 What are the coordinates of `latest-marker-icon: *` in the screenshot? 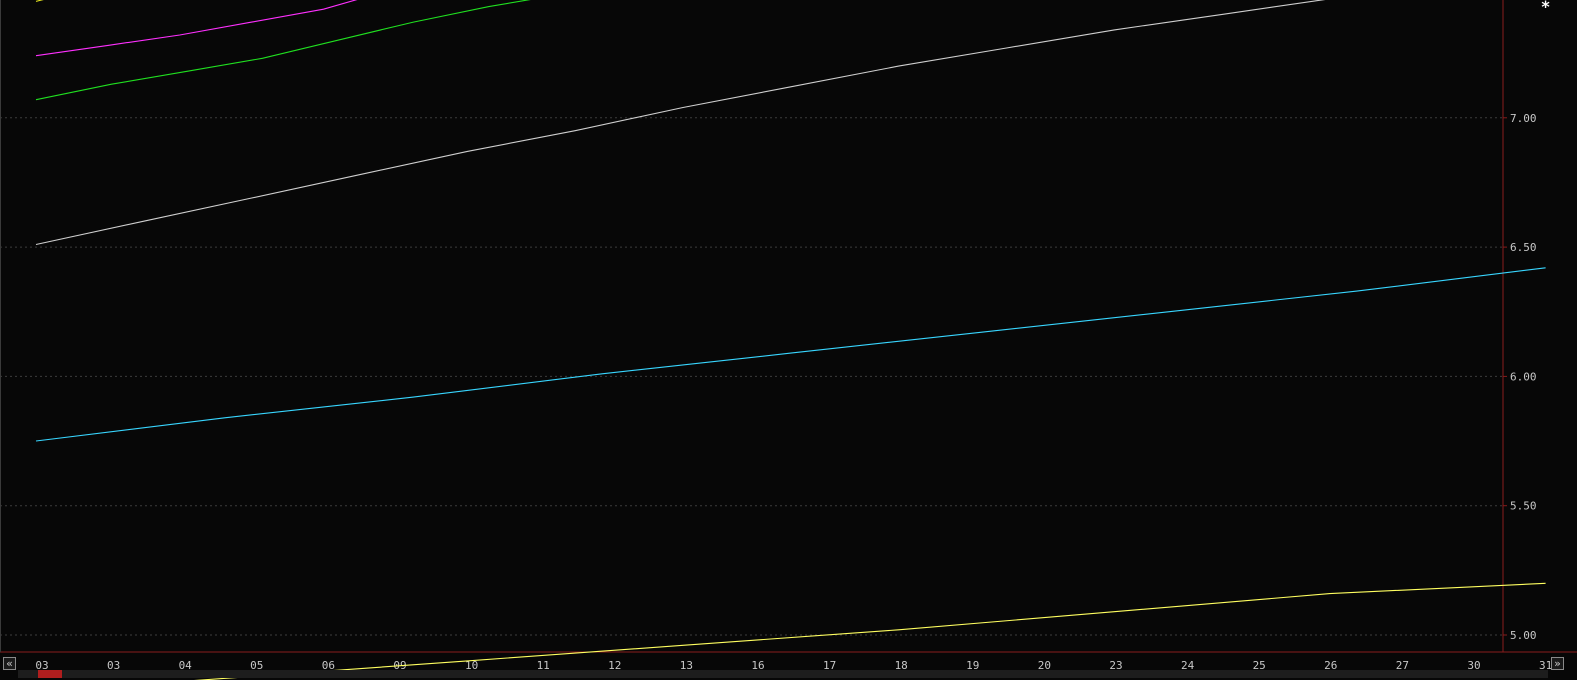 It's located at (1545, 8).